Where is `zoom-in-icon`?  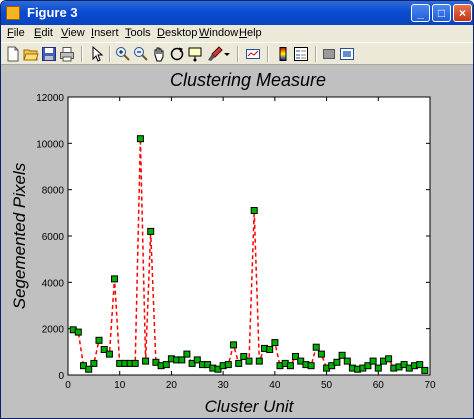 zoom-in-icon is located at coordinates (123, 54).